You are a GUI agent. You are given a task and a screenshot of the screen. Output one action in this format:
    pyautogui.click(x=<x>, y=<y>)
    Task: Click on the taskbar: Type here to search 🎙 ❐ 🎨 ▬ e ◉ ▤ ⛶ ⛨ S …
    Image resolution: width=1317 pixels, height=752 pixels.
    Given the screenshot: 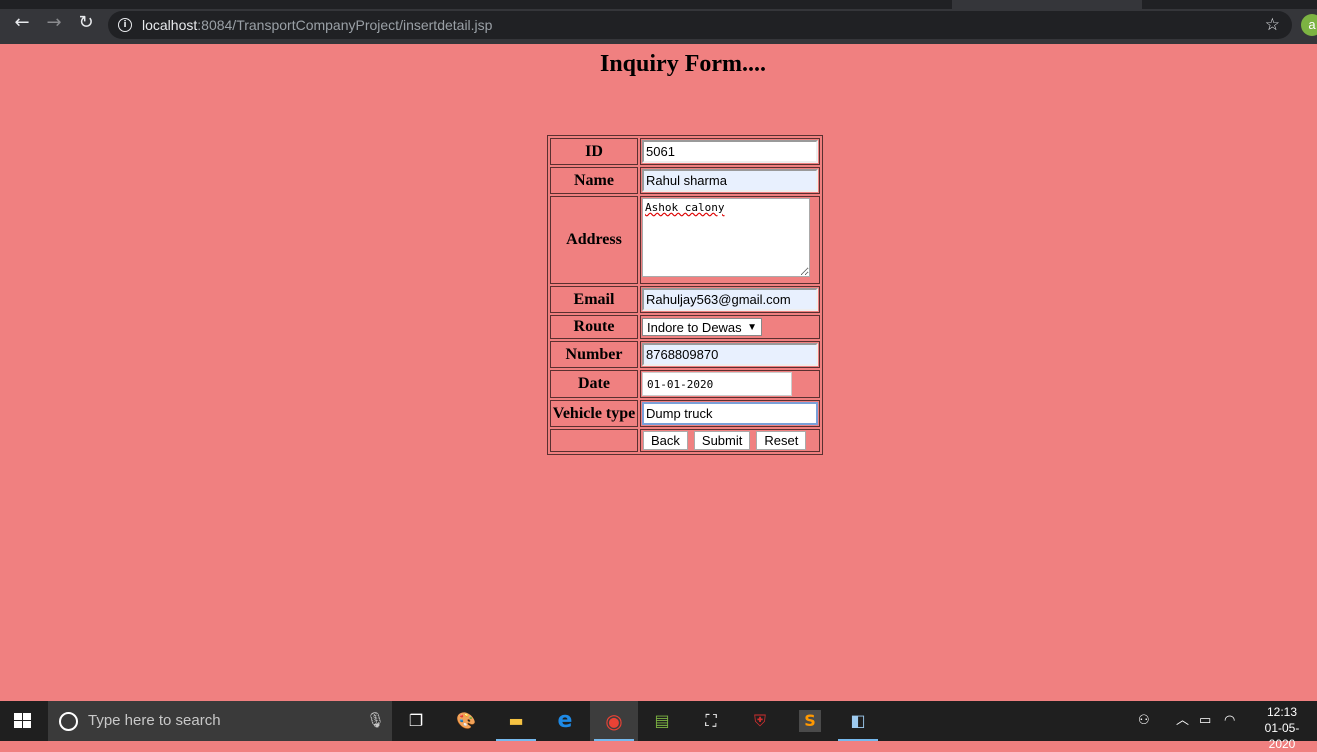 What is the action you would take?
    pyautogui.click(x=658, y=726)
    